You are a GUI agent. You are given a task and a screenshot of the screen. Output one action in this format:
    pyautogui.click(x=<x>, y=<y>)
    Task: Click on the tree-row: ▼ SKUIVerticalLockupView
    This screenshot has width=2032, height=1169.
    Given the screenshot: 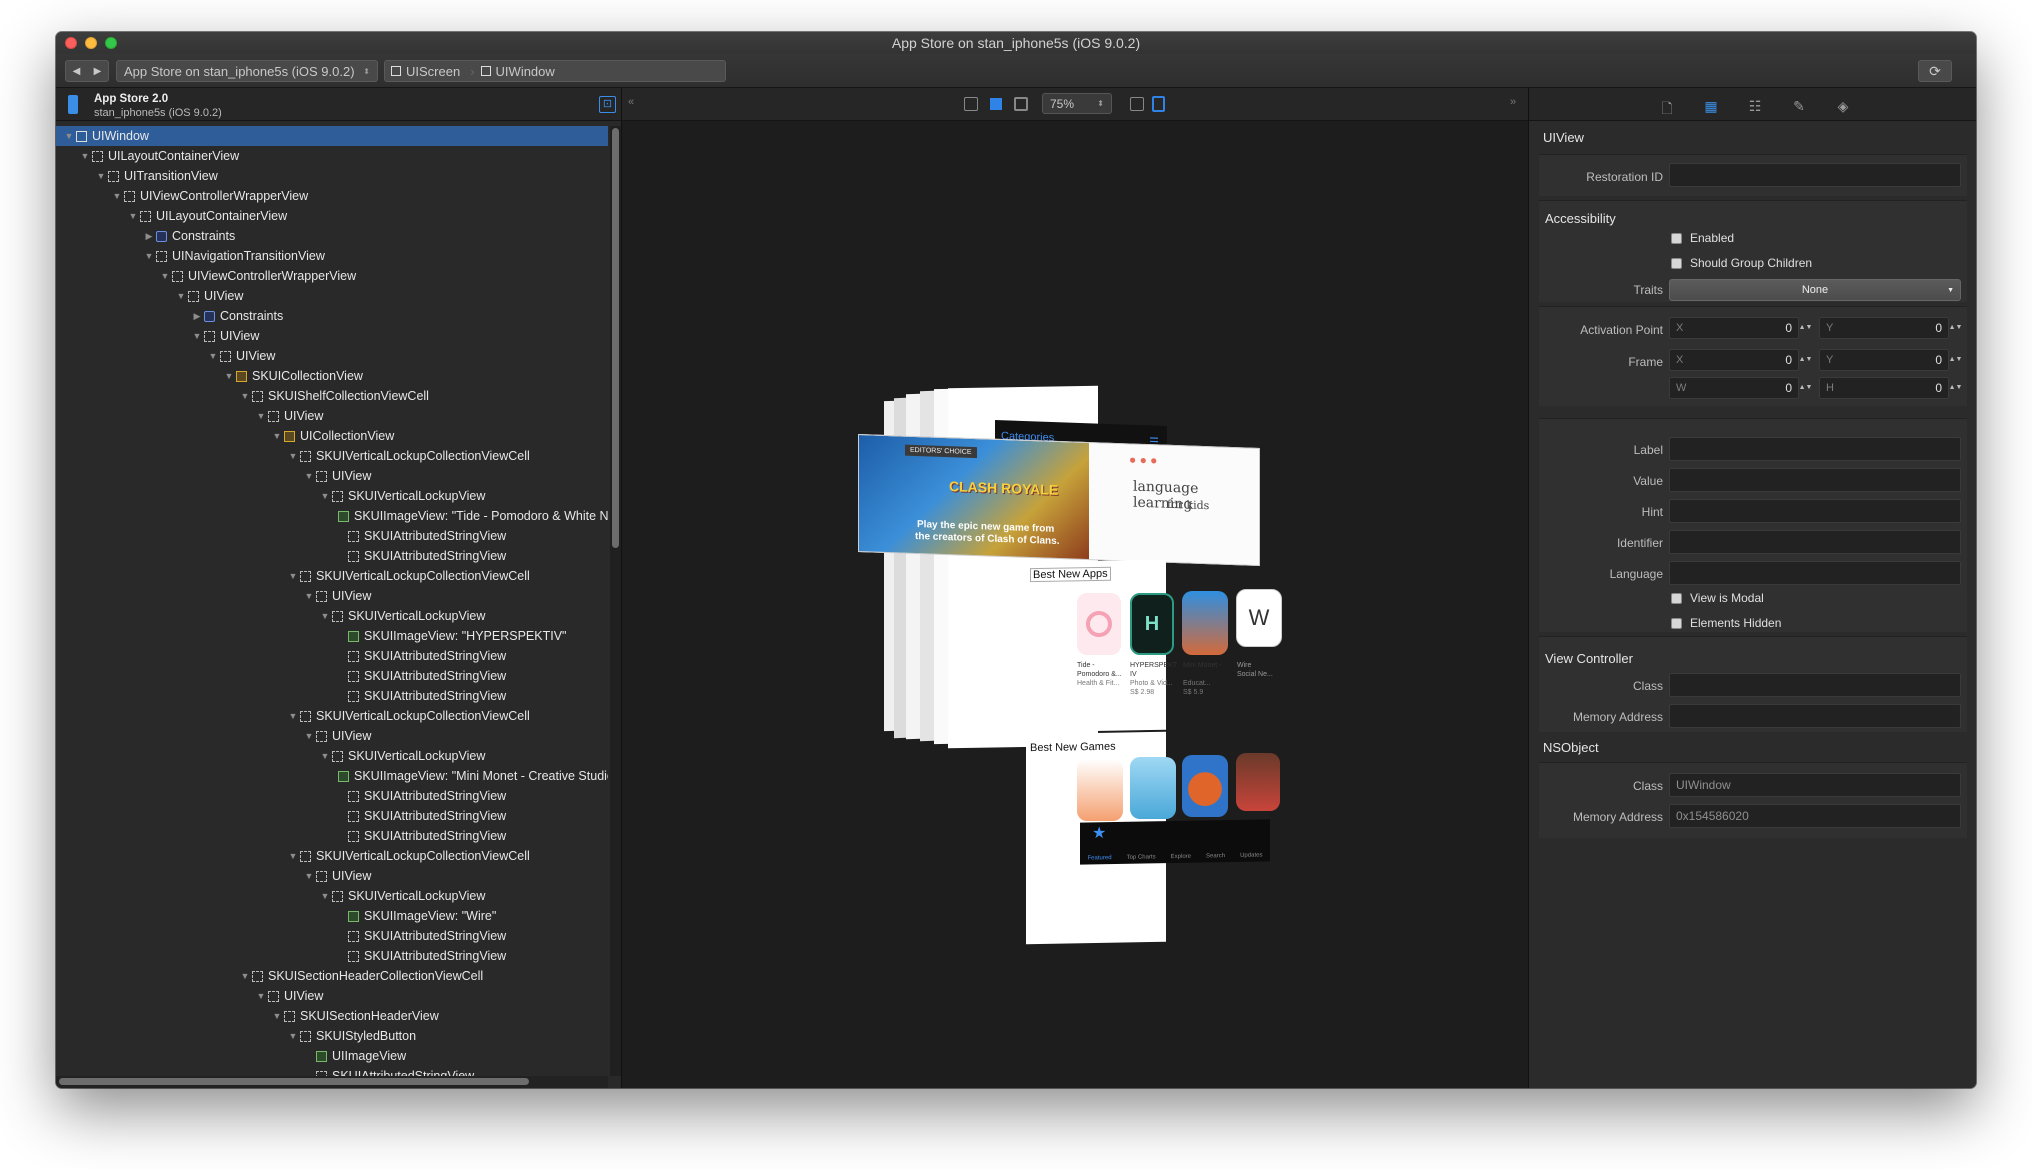 What is the action you would take?
    pyautogui.click(x=332, y=756)
    